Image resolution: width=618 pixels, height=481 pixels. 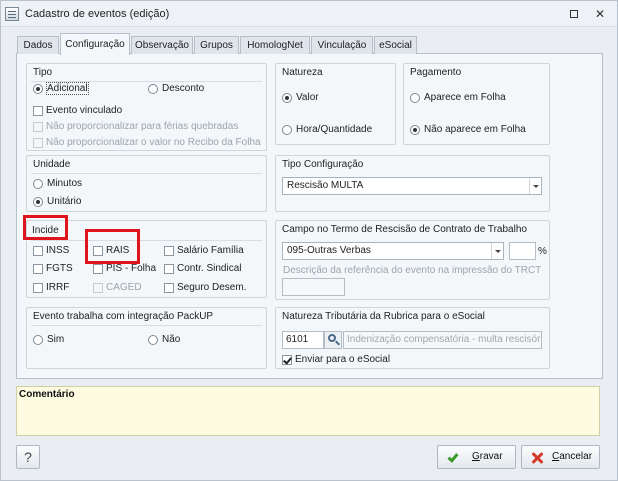 What do you see at coordinates (47, 394) in the screenshot?
I see `comment-label: Comentário` at bounding box center [47, 394].